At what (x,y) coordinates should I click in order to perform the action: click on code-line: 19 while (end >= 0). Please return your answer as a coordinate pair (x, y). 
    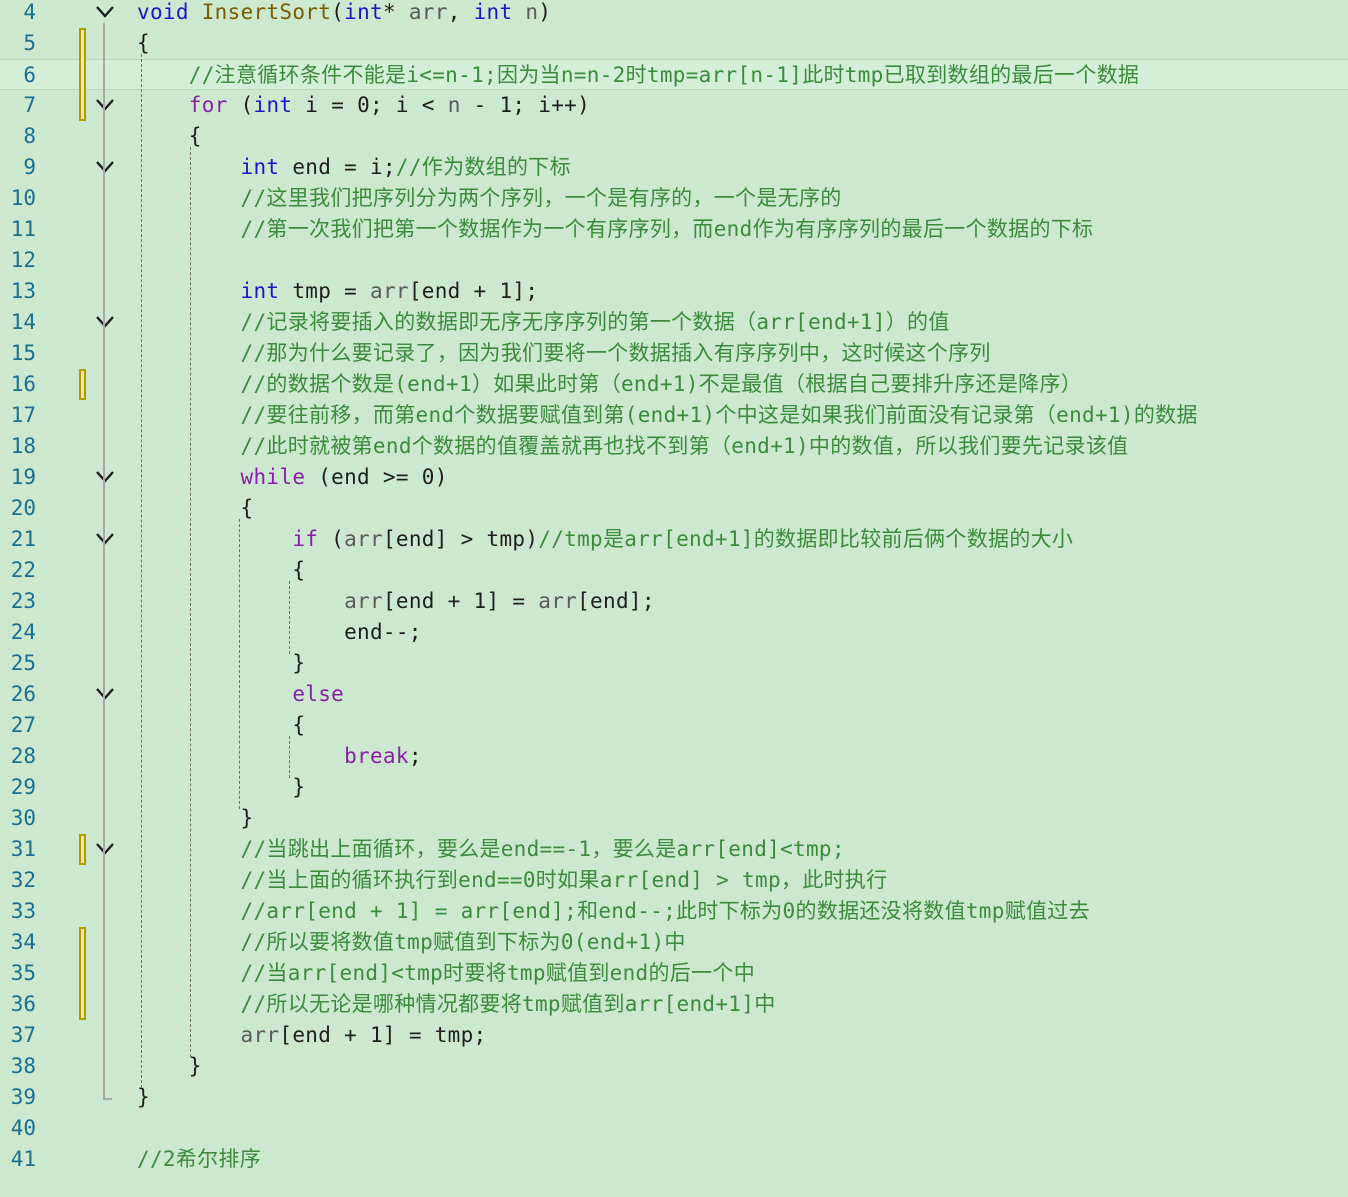
    Looking at the image, I should click on (674, 477).